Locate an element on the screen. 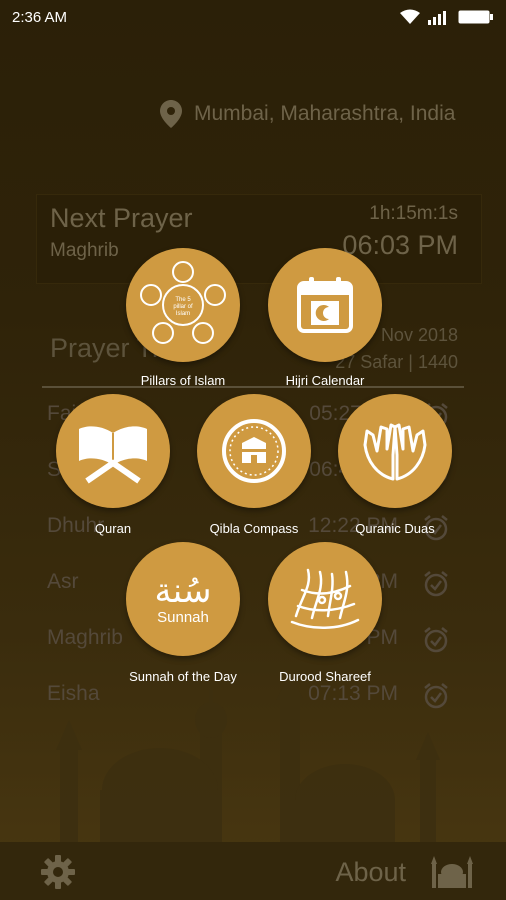 Image resolution: width=506 pixels, height=900 pixels. menu-sunnah-of-the-day: سُنة Sunnah is located at coordinates (183, 599).